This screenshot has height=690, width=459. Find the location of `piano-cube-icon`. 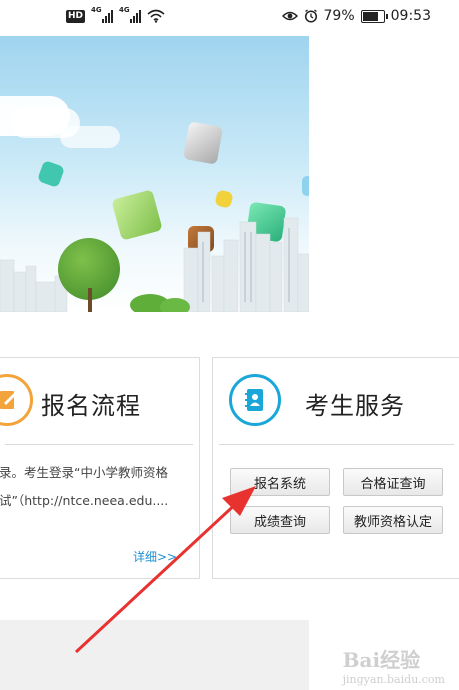

piano-cube-icon is located at coordinates (203, 143).